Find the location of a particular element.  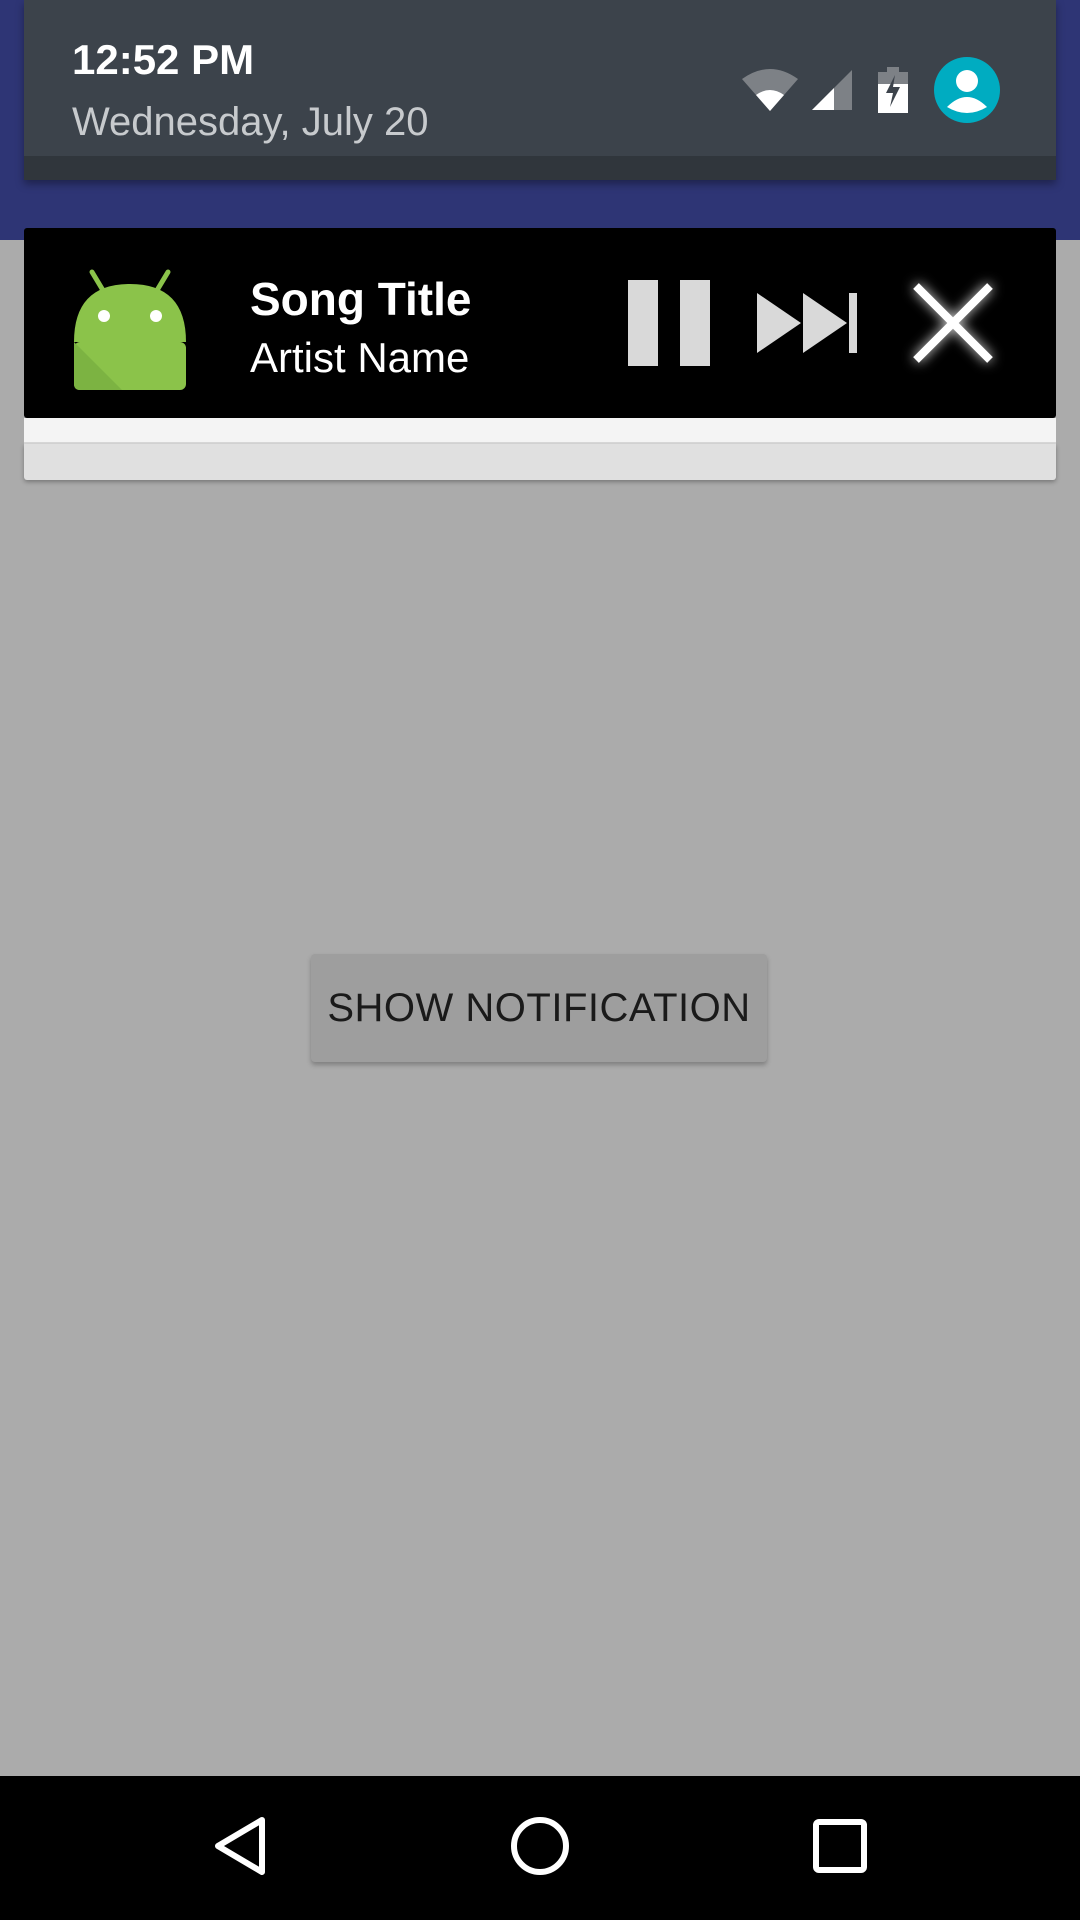

song-title: Song Title is located at coordinates (361, 299).